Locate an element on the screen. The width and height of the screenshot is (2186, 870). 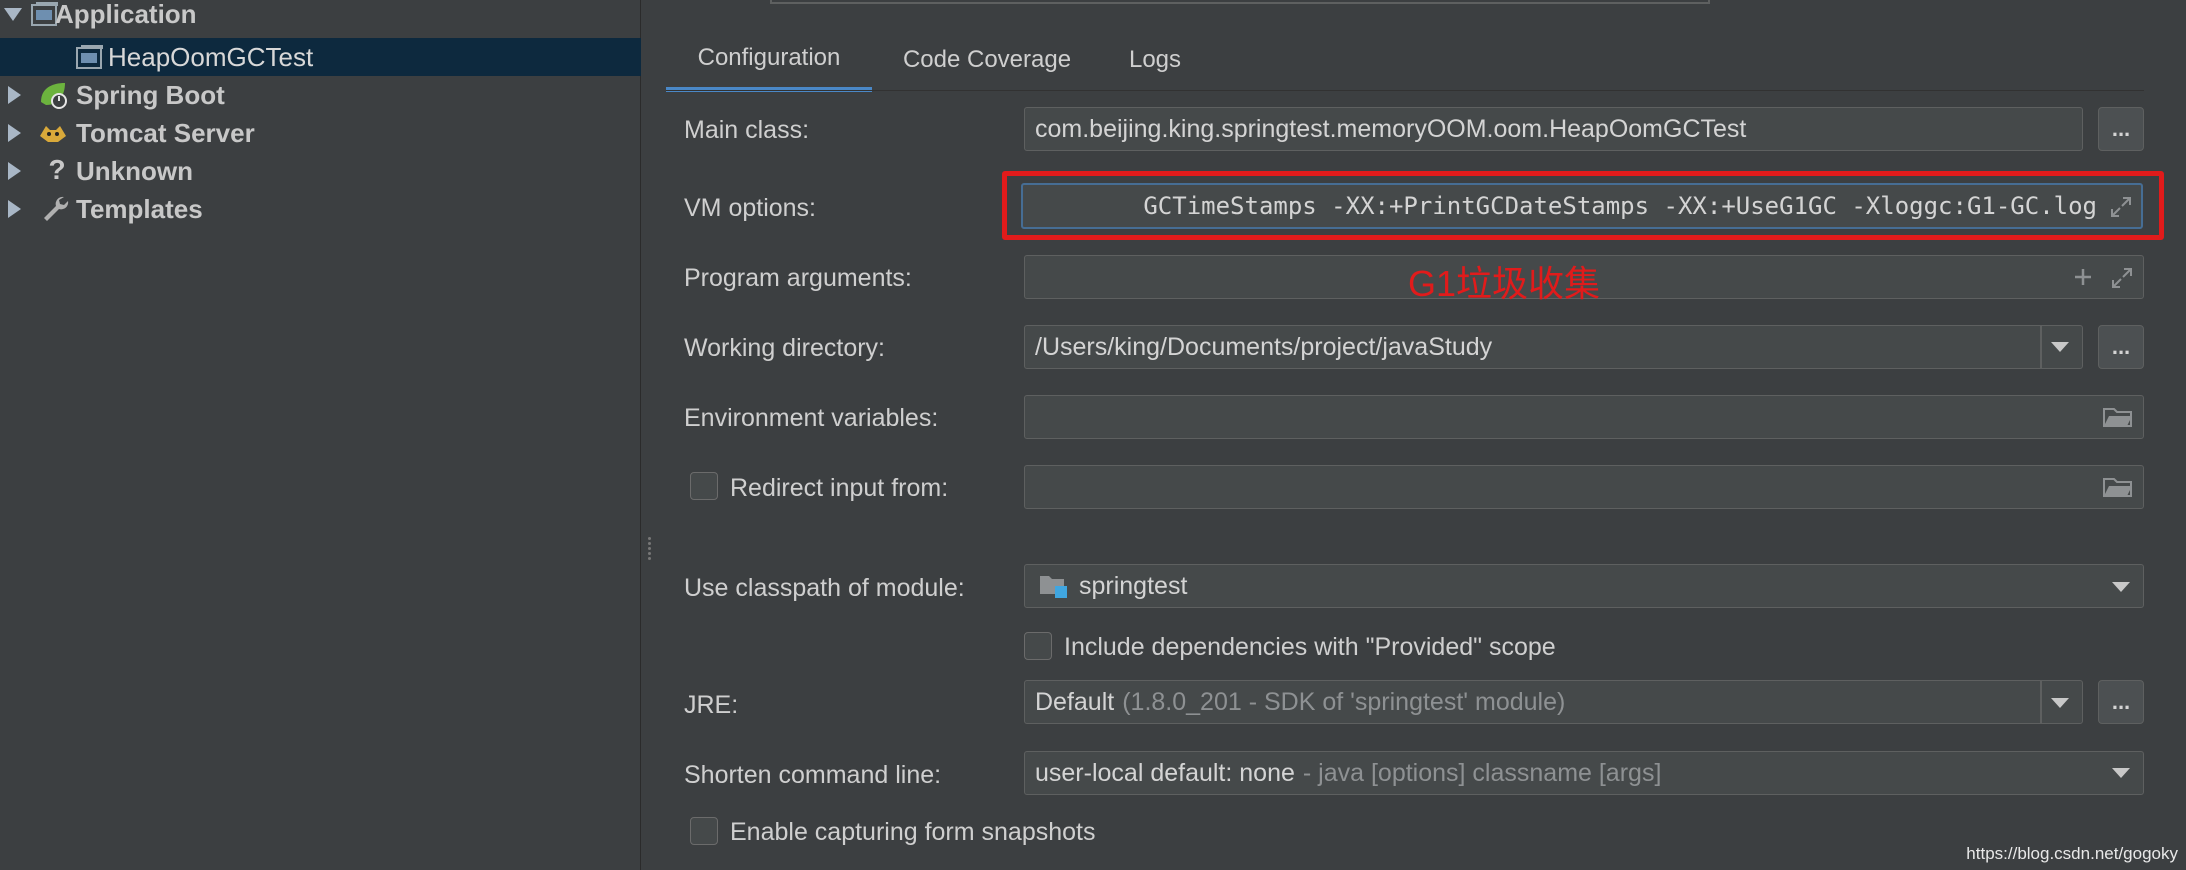
tomcat-icon is located at coordinates (53, 134).